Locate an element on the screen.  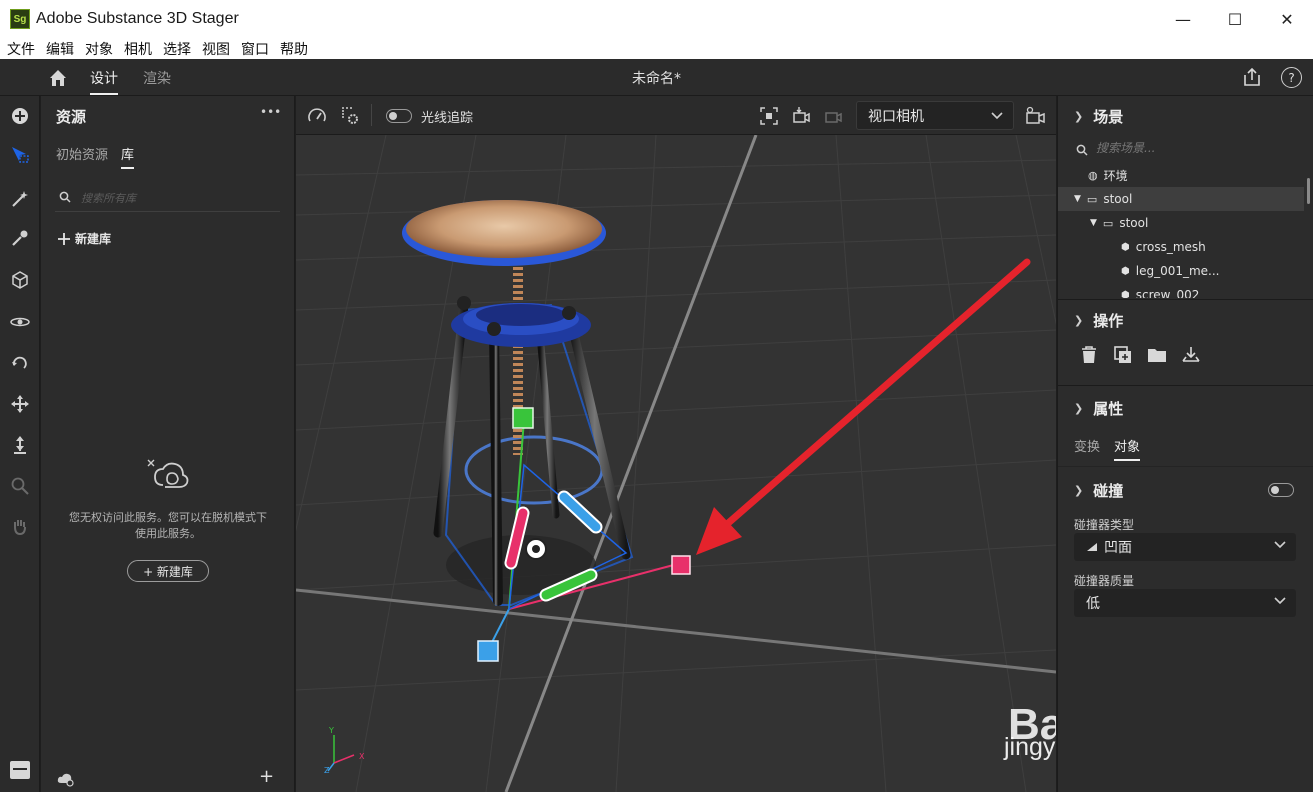
library-search-input is located at coordinates (176, 198).